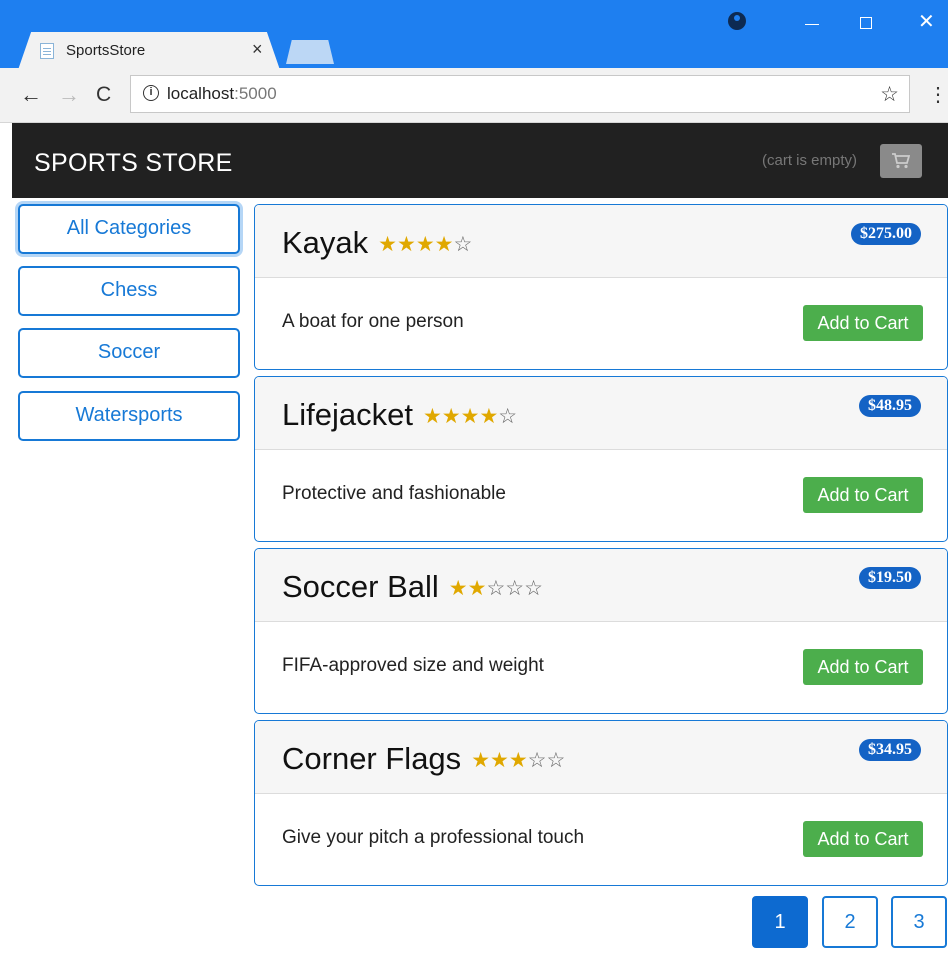  I want to click on product-description: FIFA-approved size and weight, so click(413, 665).